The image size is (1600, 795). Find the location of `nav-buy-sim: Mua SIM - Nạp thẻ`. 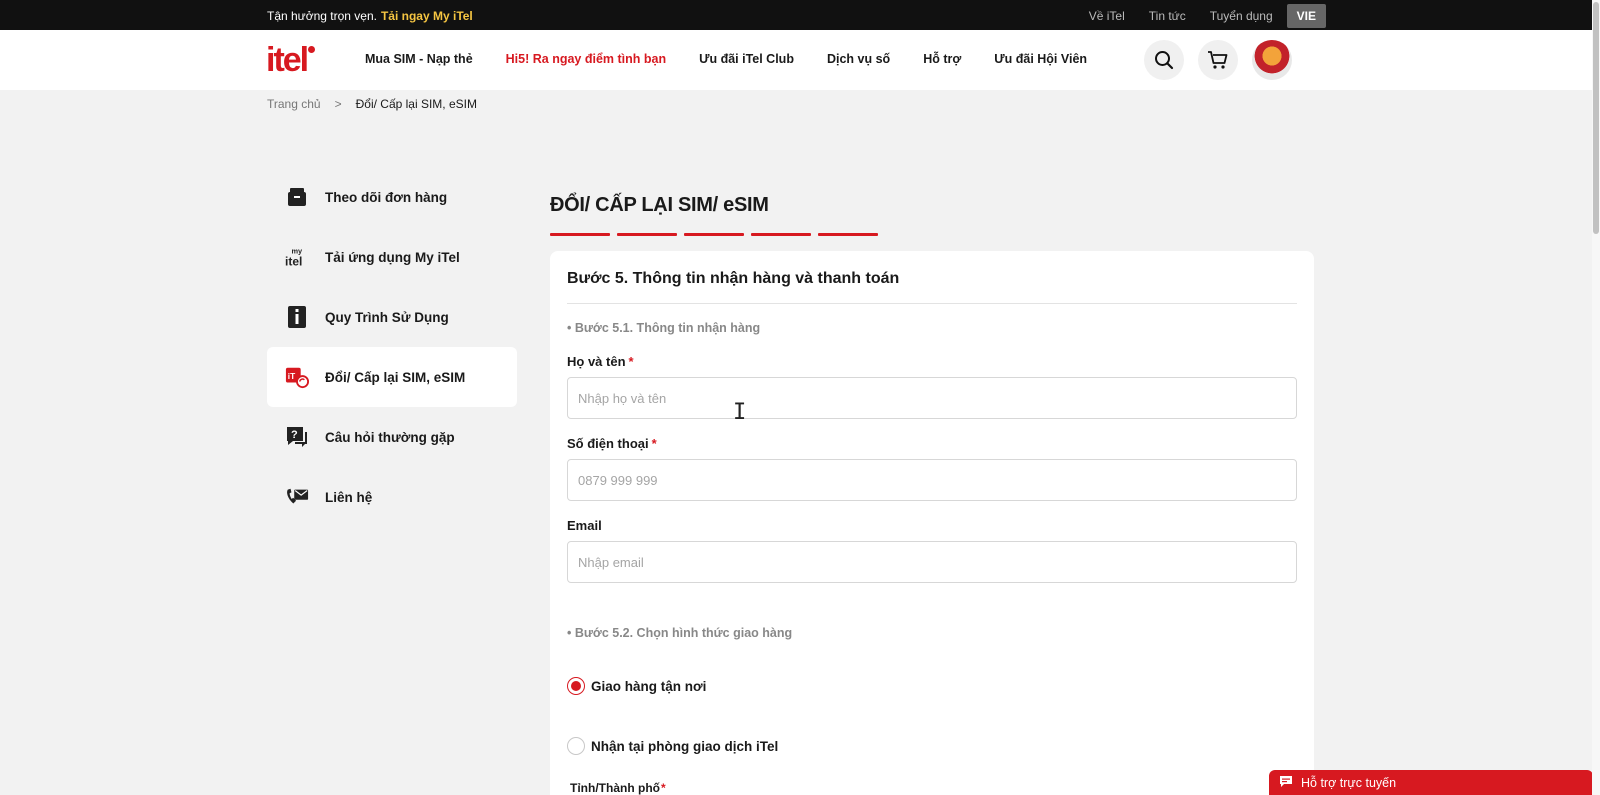

nav-buy-sim: Mua SIM - Nạp thẻ is located at coordinates (419, 59).